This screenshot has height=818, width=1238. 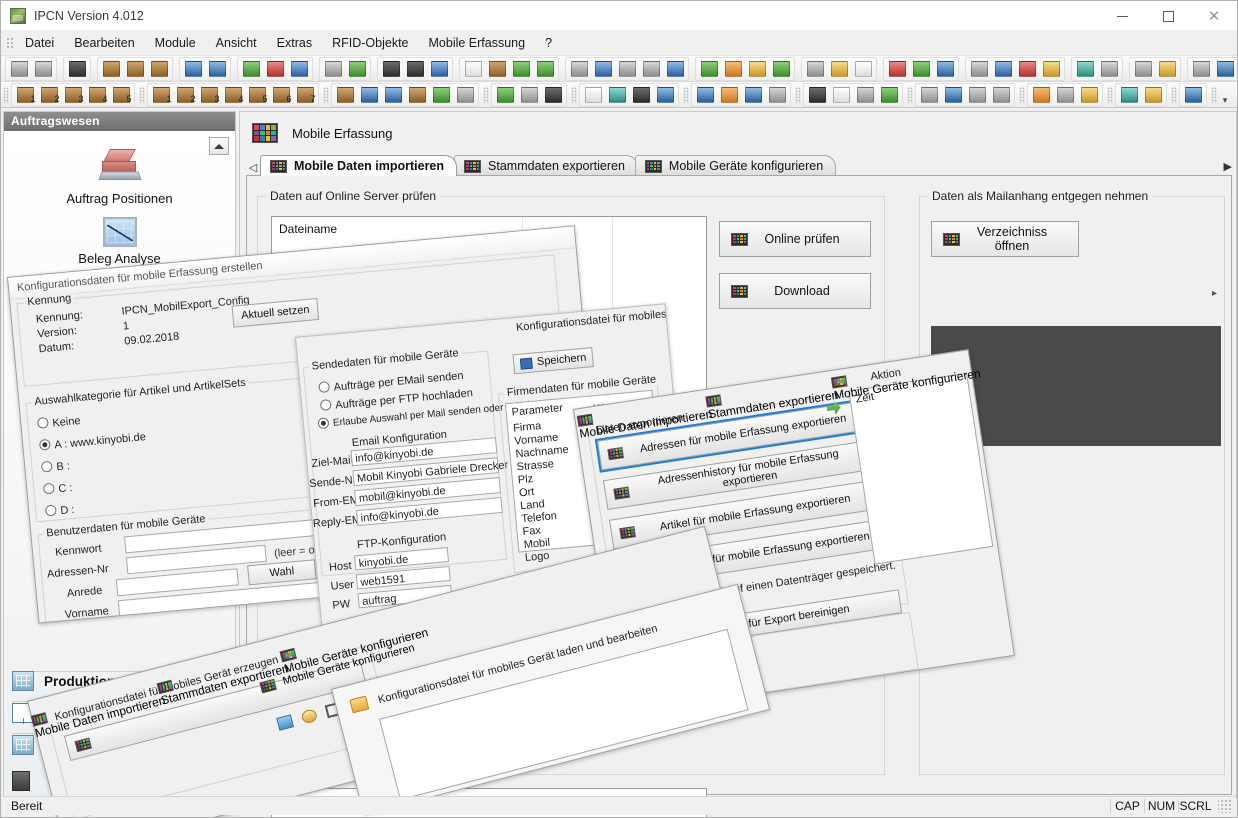 I want to click on calendar-clock-icon, so click(x=345, y=95).